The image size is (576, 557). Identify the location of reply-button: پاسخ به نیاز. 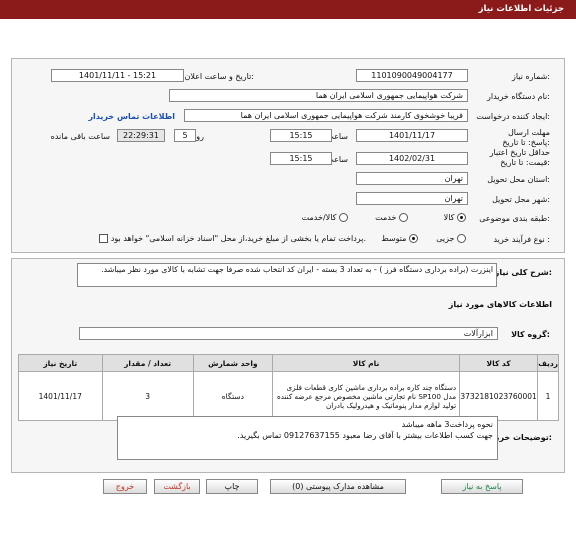
(482, 486).